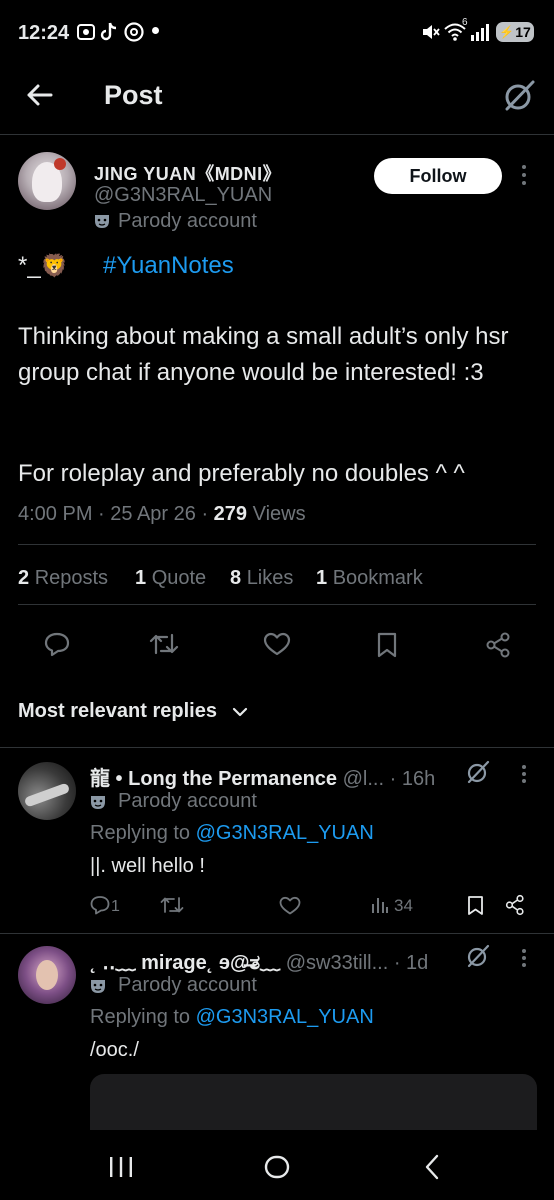 The height and width of the screenshot is (1200, 554). I want to click on replies-sort-dropdown: Most relevant replies, so click(117, 711).